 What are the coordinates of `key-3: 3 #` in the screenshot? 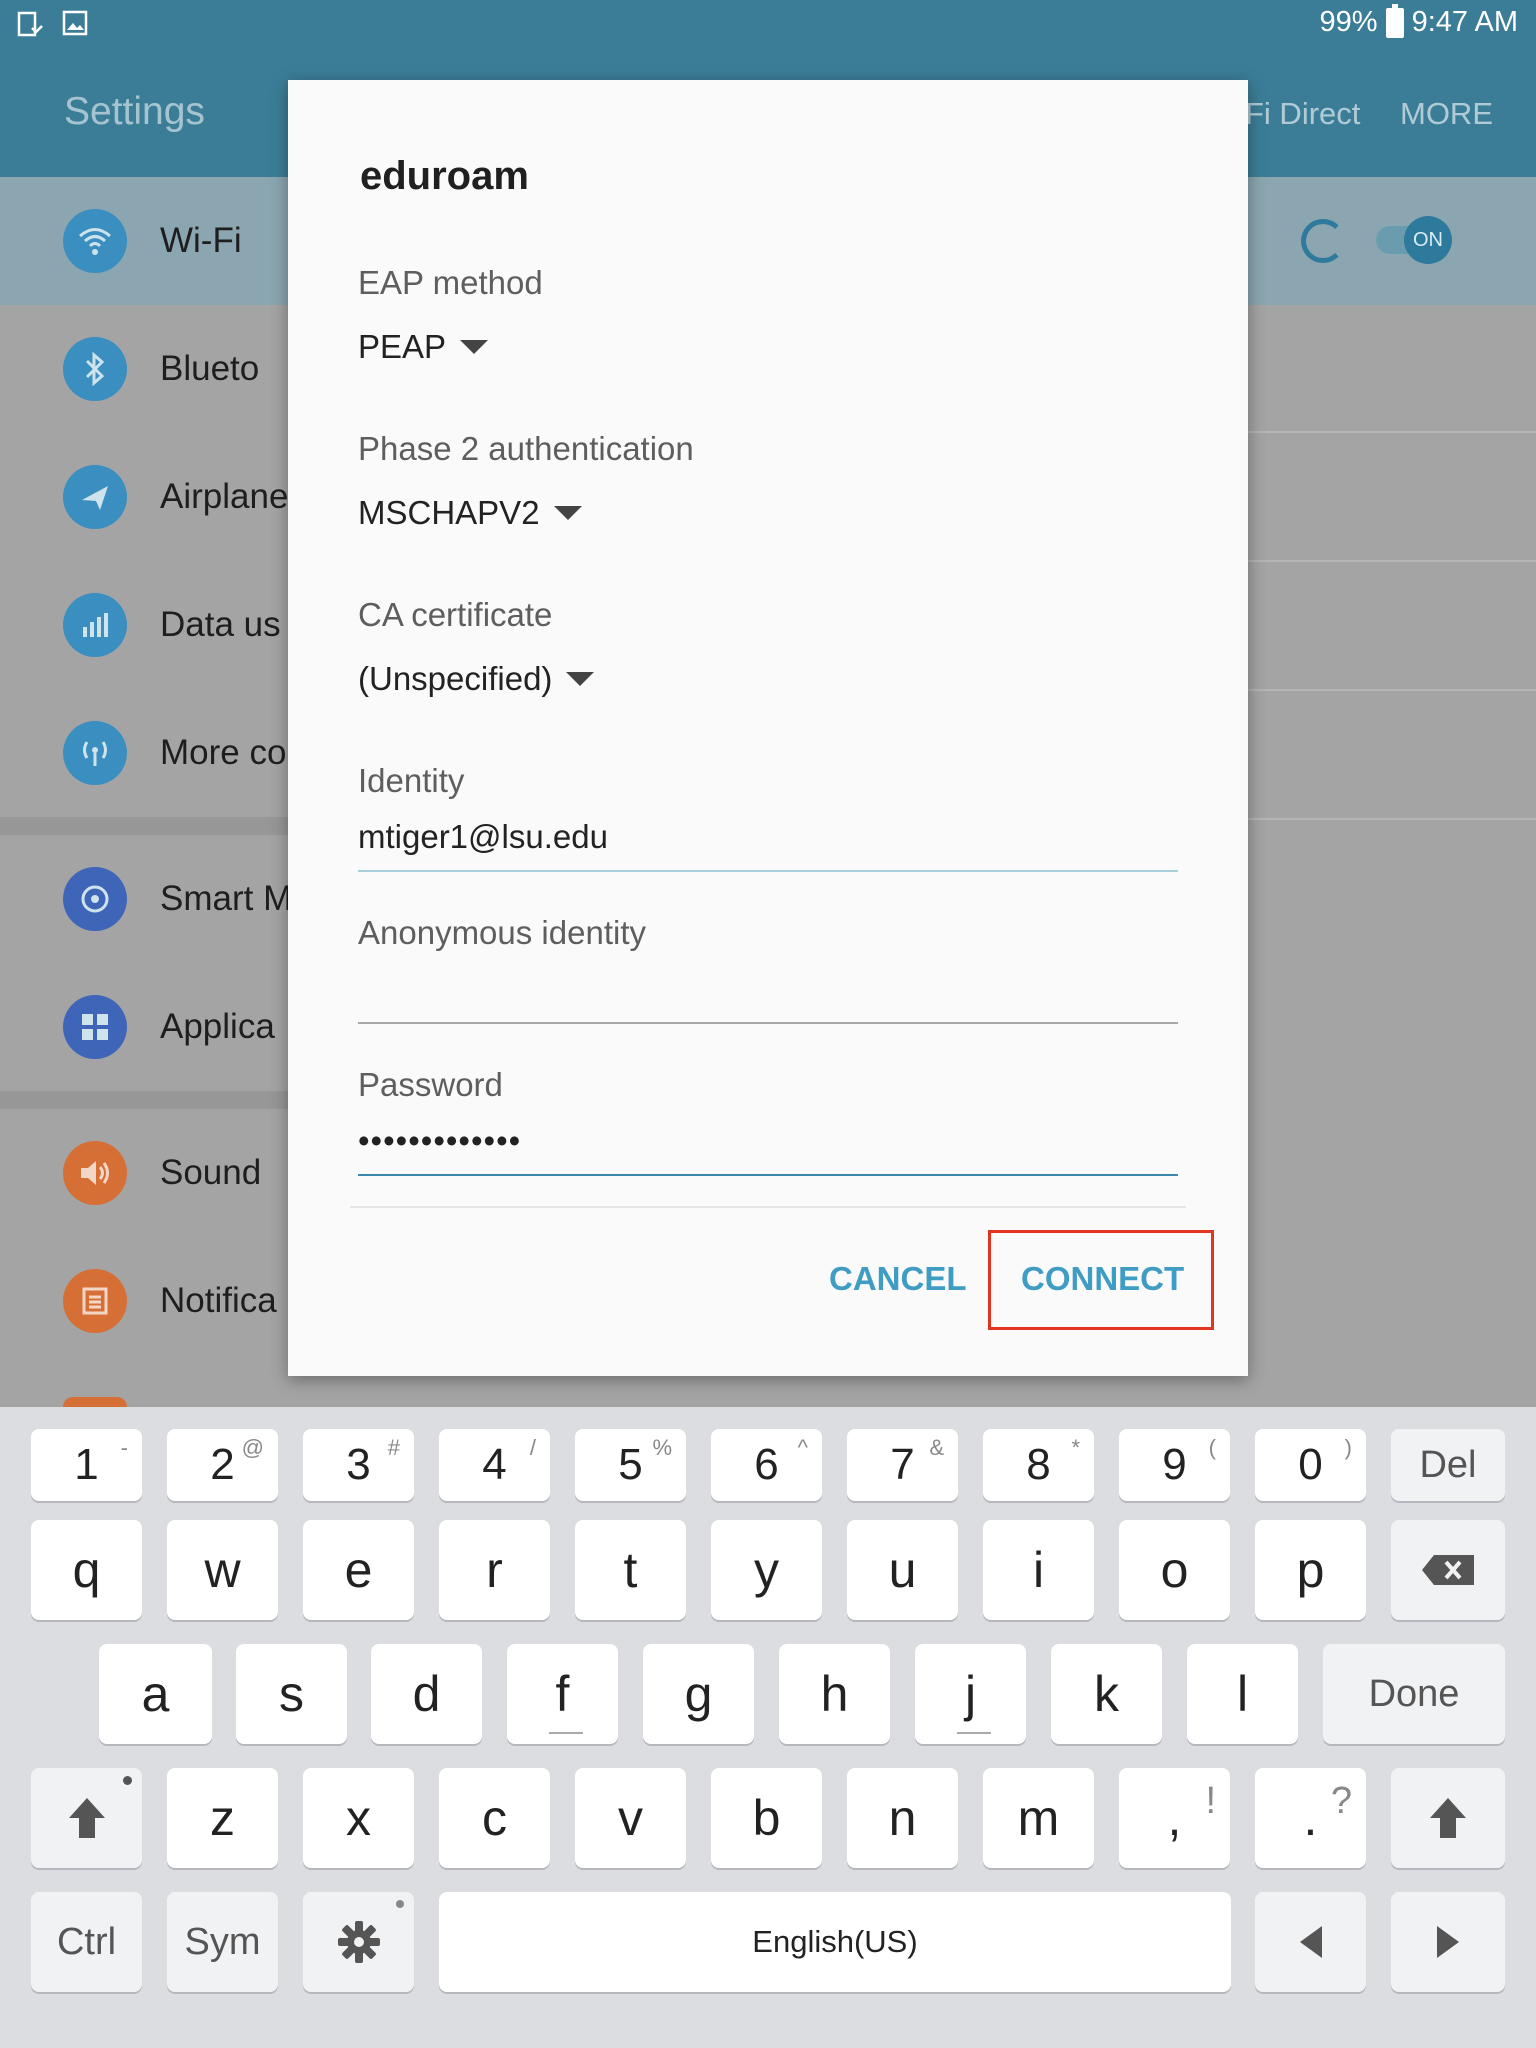 It's located at (358, 1465).